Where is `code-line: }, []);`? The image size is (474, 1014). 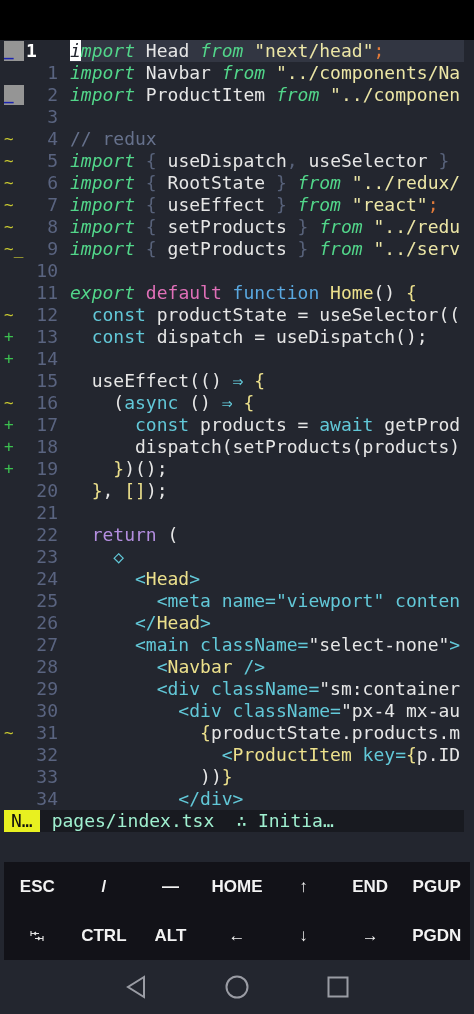 code-line: }, []); is located at coordinates (129, 490).